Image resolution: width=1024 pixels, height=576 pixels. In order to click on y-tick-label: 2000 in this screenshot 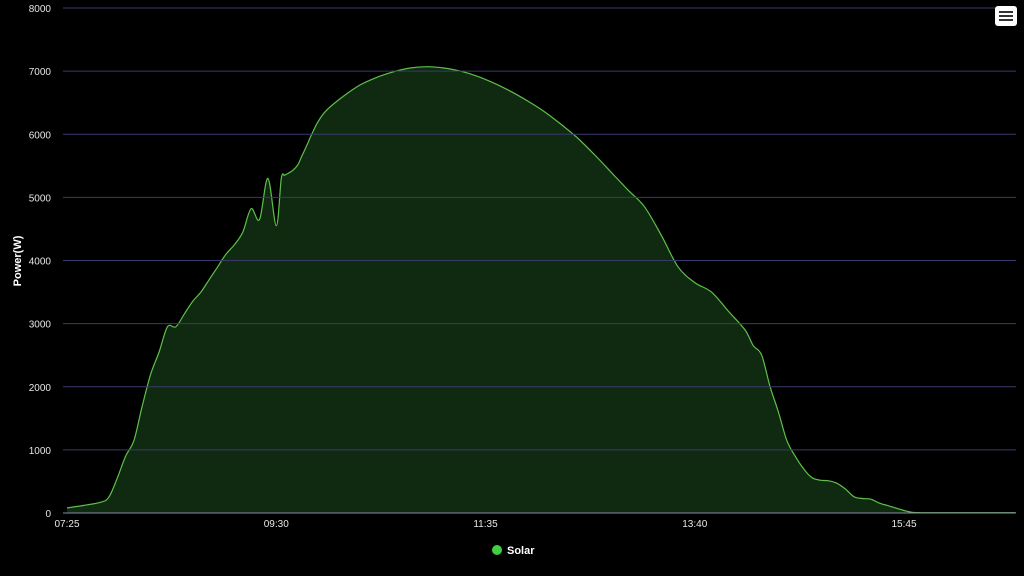, I will do `click(40, 388)`.